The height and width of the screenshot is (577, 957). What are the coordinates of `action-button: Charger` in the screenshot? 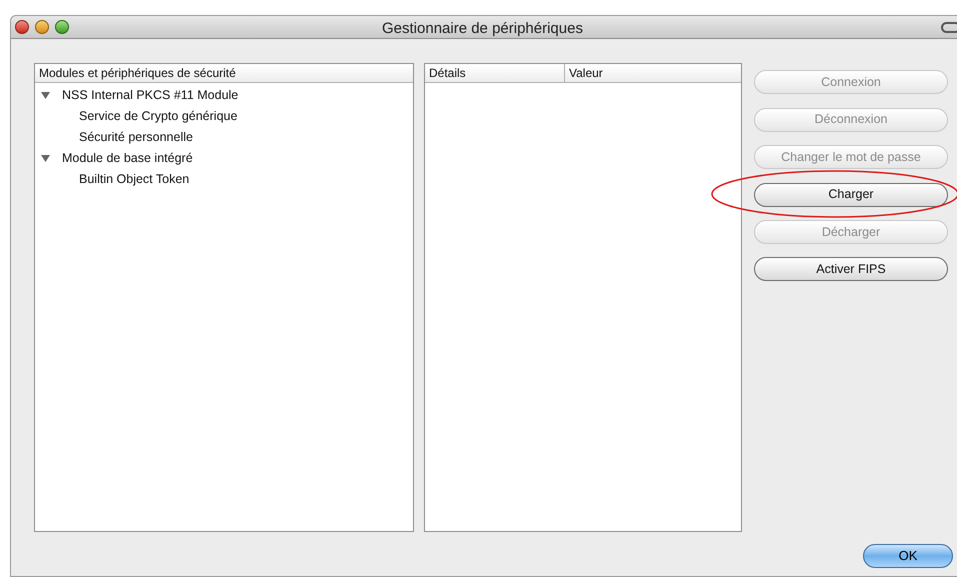 It's located at (851, 194).